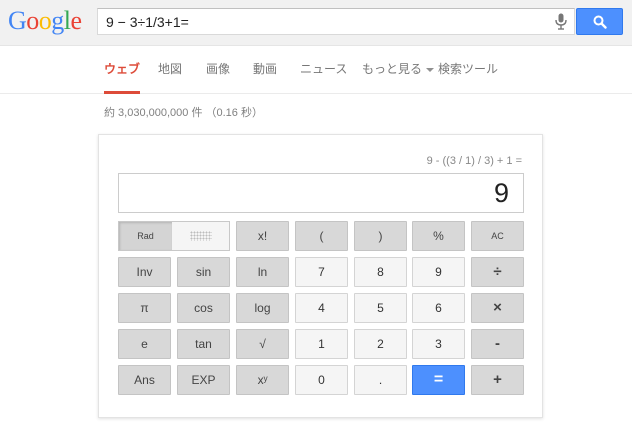 Image resolution: width=632 pixels, height=422 pixels. What do you see at coordinates (144, 380) in the screenshot?
I see `answer-button: Ans` at bounding box center [144, 380].